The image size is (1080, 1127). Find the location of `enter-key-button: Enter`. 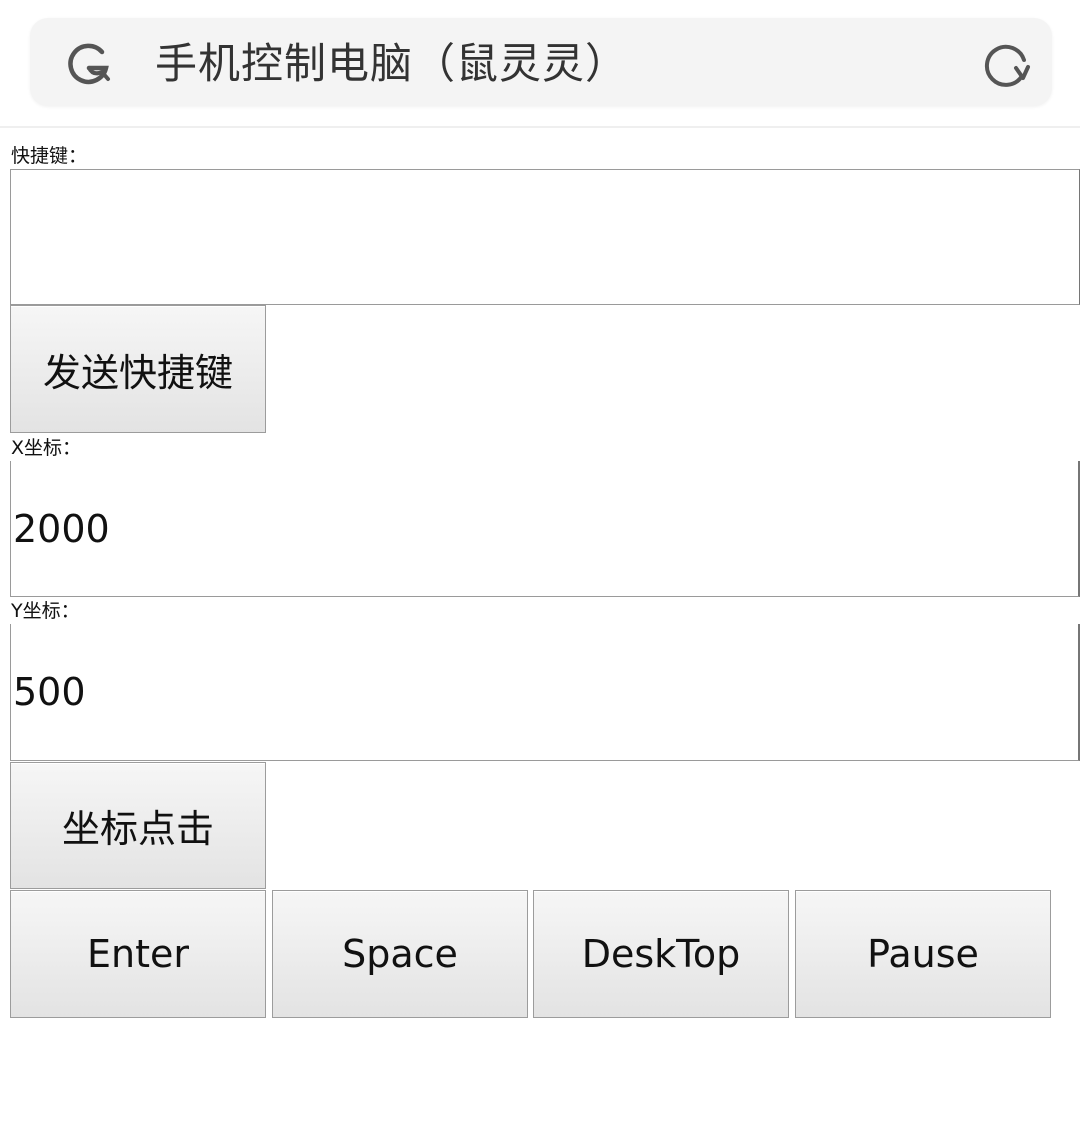

enter-key-button: Enter is located at coordinates (138, 954).